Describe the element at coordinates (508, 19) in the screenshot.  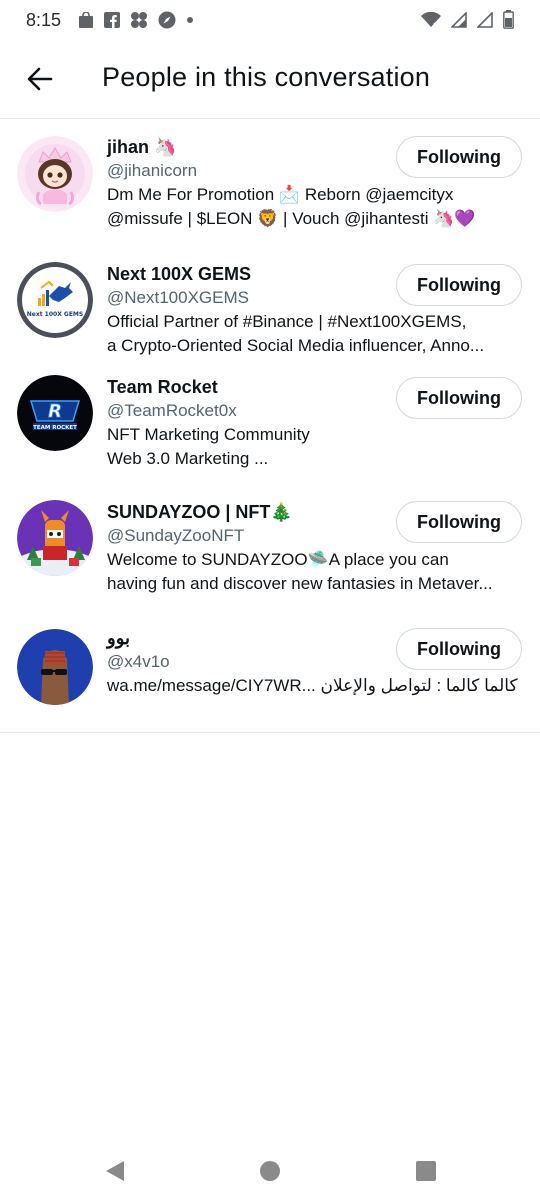
I see `battery-icon` at that location.